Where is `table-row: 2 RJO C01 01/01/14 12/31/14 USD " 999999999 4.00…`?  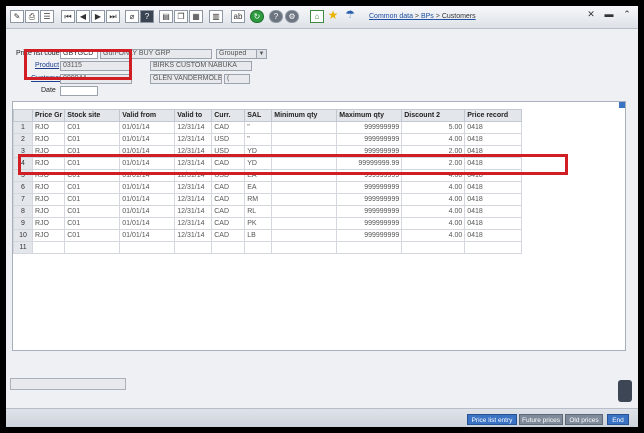 table-row: 2 RJO C01 01/01/14 12/31/14 USD " 999999999 4.00… is located at coordinates (268, 139).